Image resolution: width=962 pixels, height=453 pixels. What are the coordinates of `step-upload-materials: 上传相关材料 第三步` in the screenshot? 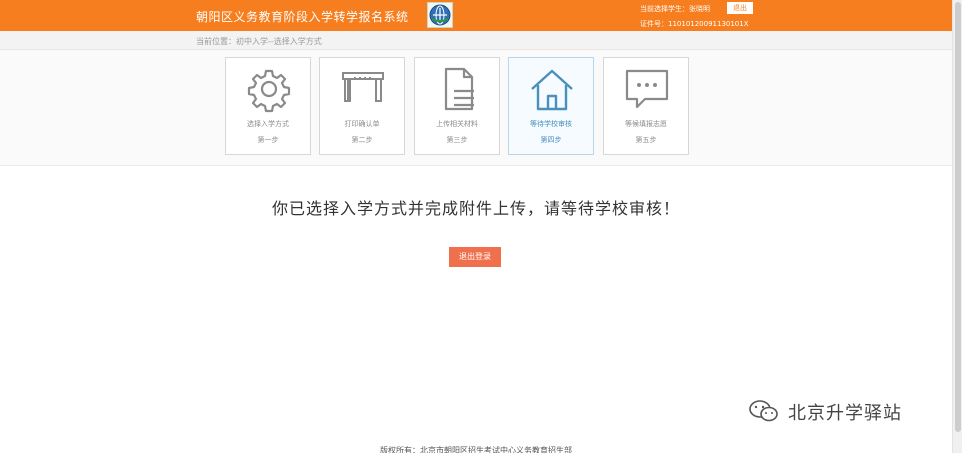 It's located at (457, 106).